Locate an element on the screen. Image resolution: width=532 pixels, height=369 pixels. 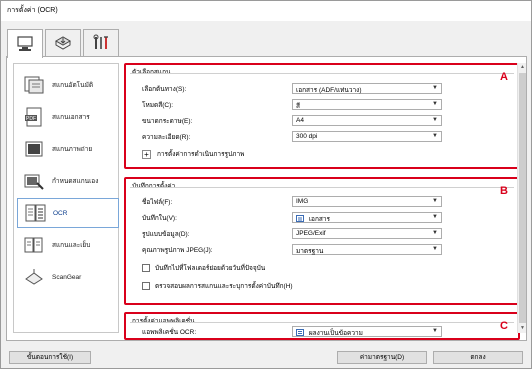
section-marker: C is located at coordinates (504, 326).